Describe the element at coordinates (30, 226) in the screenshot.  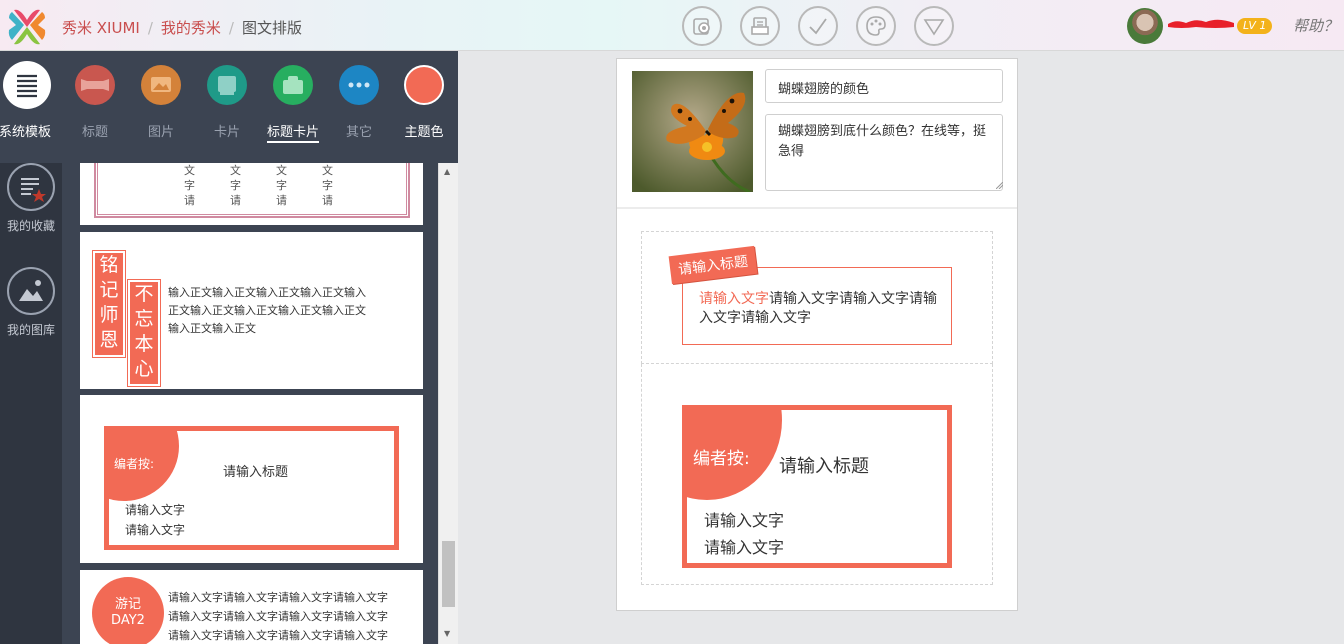
I see `nav-label: 我的收藏` at that location.